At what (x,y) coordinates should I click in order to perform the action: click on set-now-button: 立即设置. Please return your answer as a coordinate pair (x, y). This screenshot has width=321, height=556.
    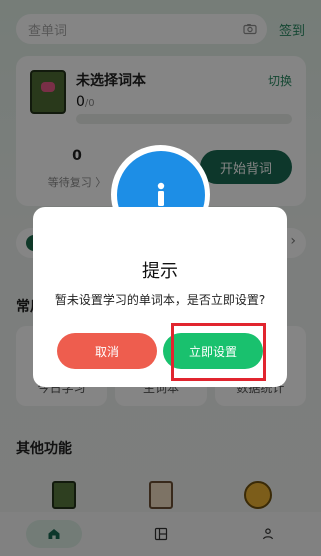
    Looking at the image, I should click on (213, 351).